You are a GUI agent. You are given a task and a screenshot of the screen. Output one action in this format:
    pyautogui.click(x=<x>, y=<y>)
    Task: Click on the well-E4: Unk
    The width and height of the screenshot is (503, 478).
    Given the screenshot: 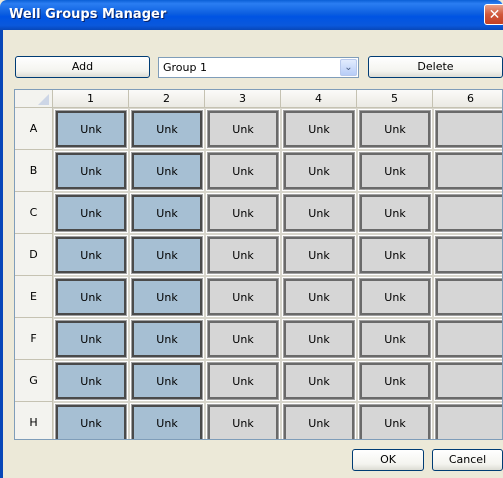 What is the action you would take?
    pyautogui.click(x=319, y=297)
    